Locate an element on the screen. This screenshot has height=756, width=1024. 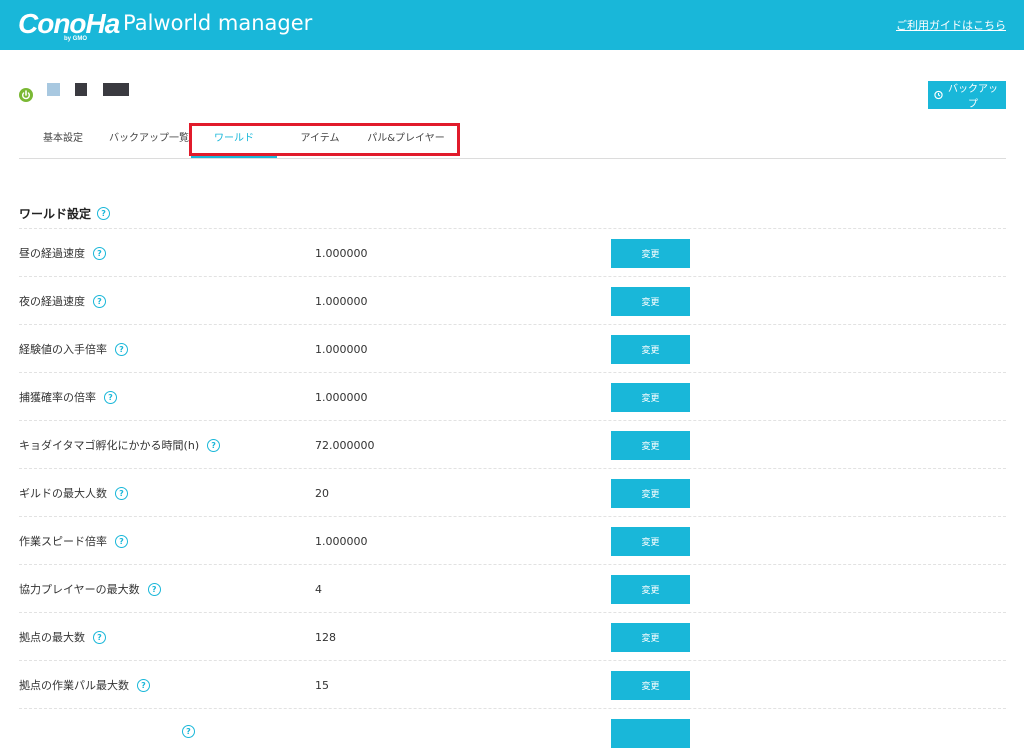
change-button is located at coordinates (650, 733).